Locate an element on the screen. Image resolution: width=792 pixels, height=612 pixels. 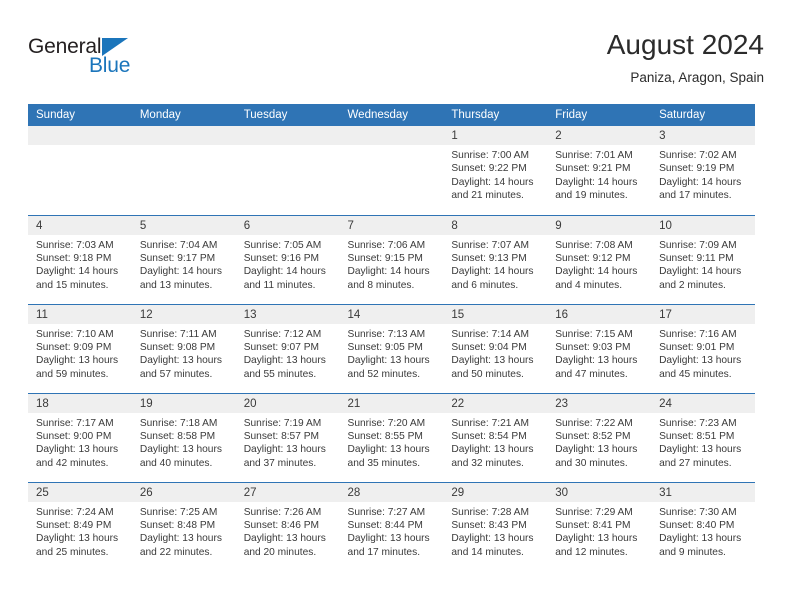
day-number: 22 is located at coordinates (495, 403).